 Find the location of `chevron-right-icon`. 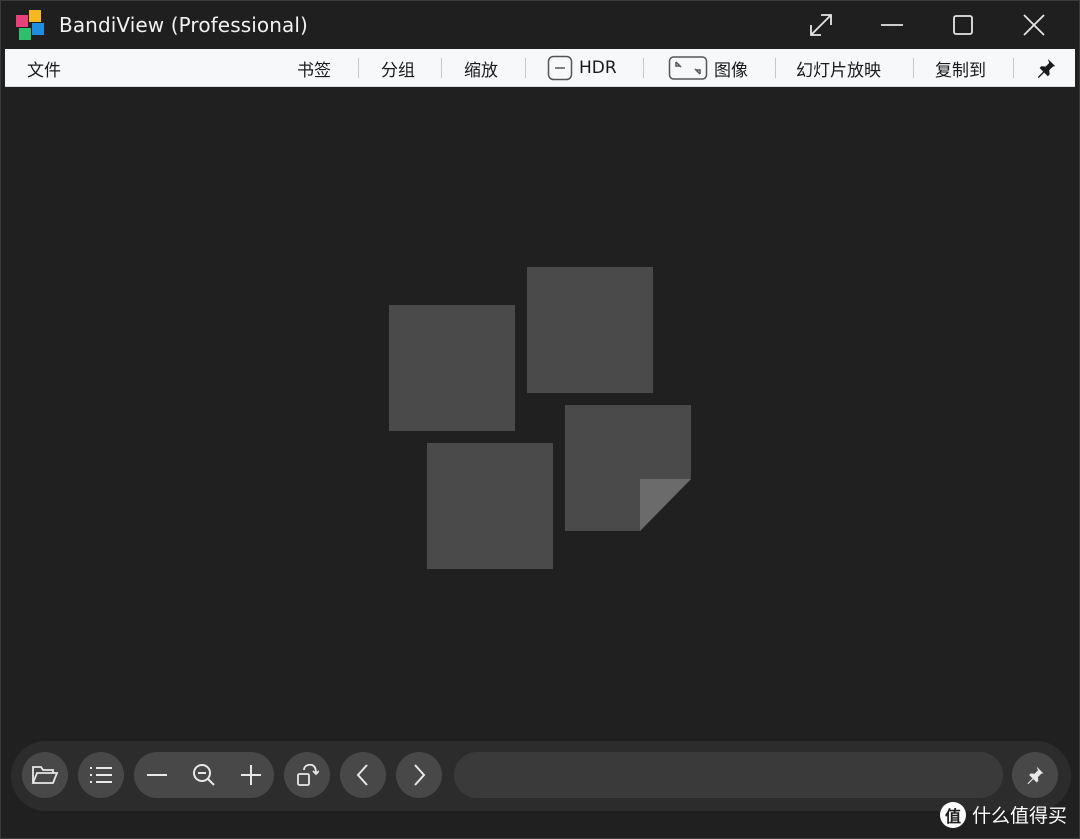

chevron-right-icon is located at coordinates (420, 775).